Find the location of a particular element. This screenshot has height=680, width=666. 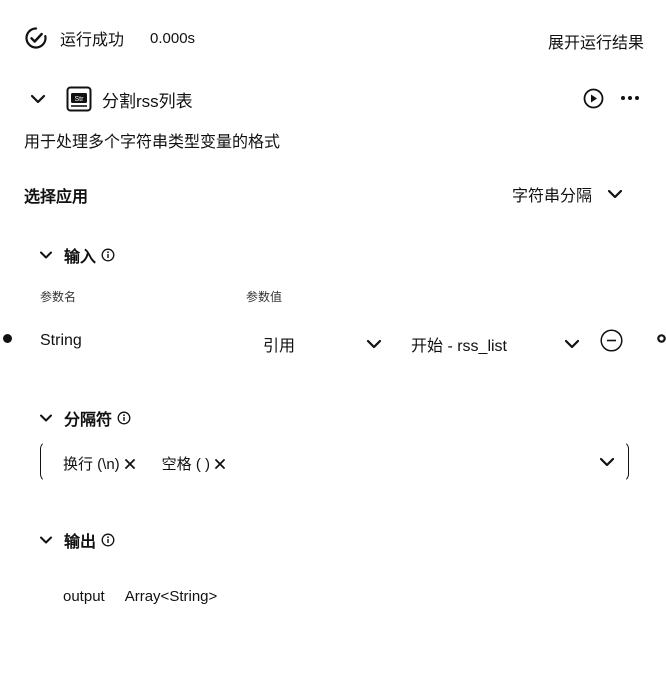

expand-result-button: 展开运行结果 is located at coordinates (596, 41).